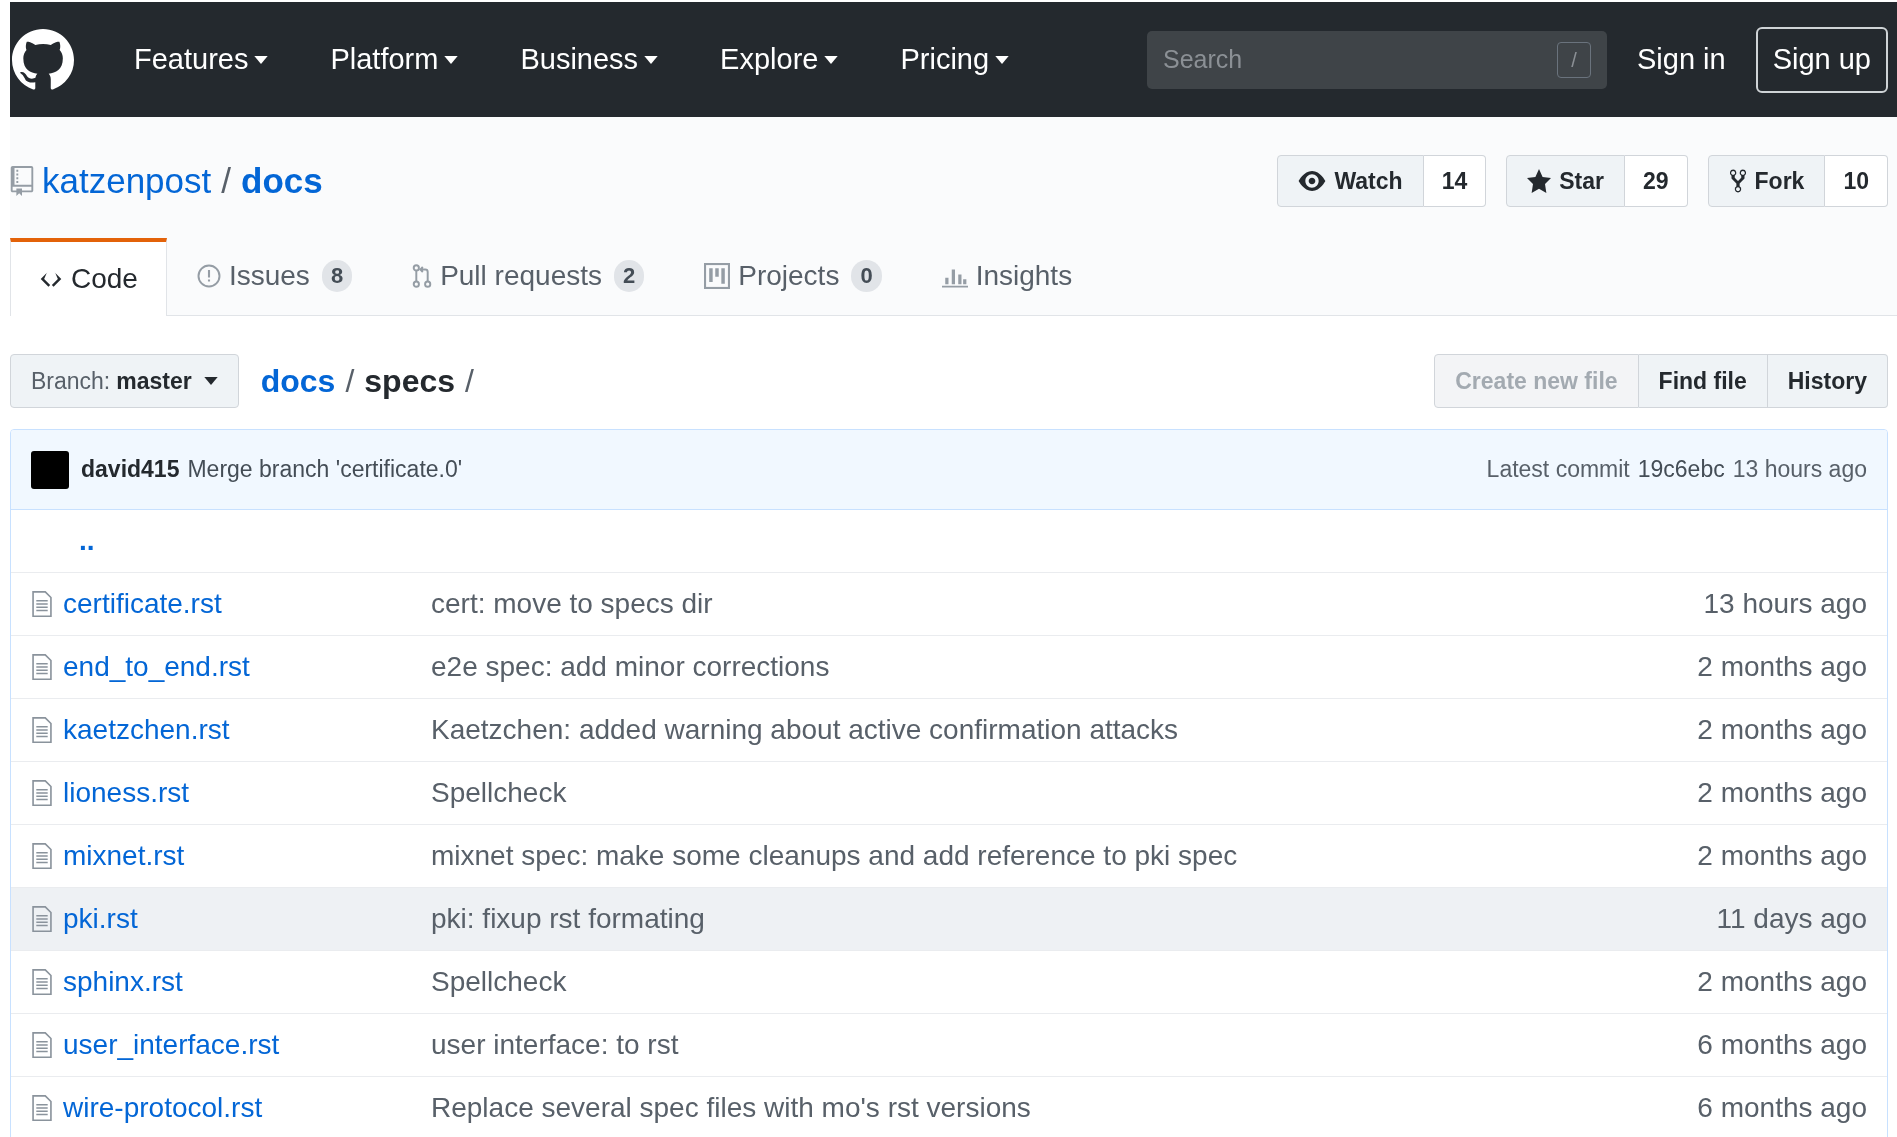  What do you see at coordinates (568, 919) in the screenshot?
I see `commit-message-link: pki: fixup rst formating` at bounding box center [568, 919].